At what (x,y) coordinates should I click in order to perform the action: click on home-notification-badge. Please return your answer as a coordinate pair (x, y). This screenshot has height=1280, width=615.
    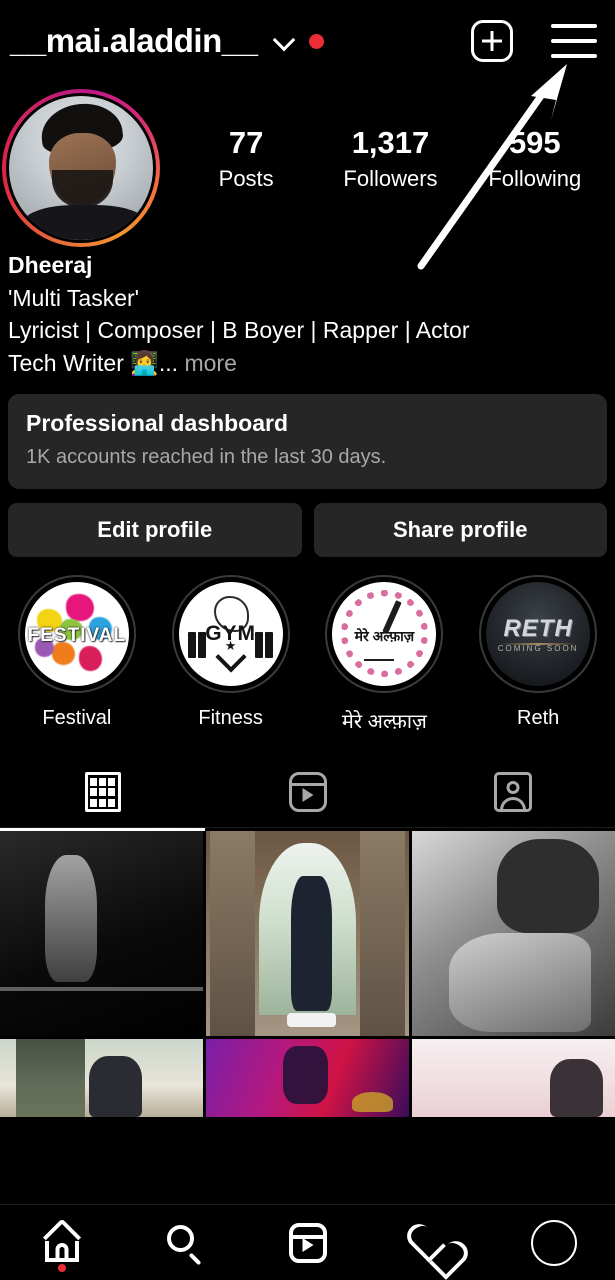
    Looking at the image, I should click on (61, 1268).